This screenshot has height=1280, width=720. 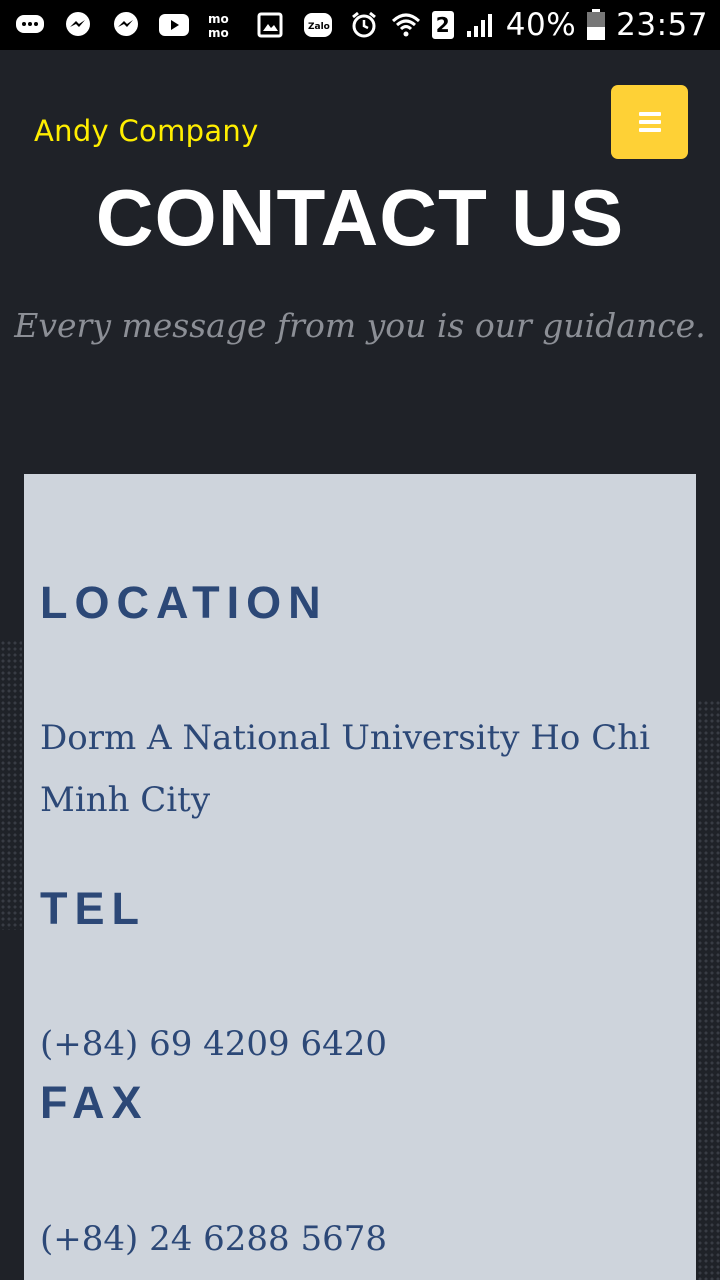 What do you see at coordinates (270, 25) in the screenshot?
I see `gallery-icon` at bounding box center [270, 25].